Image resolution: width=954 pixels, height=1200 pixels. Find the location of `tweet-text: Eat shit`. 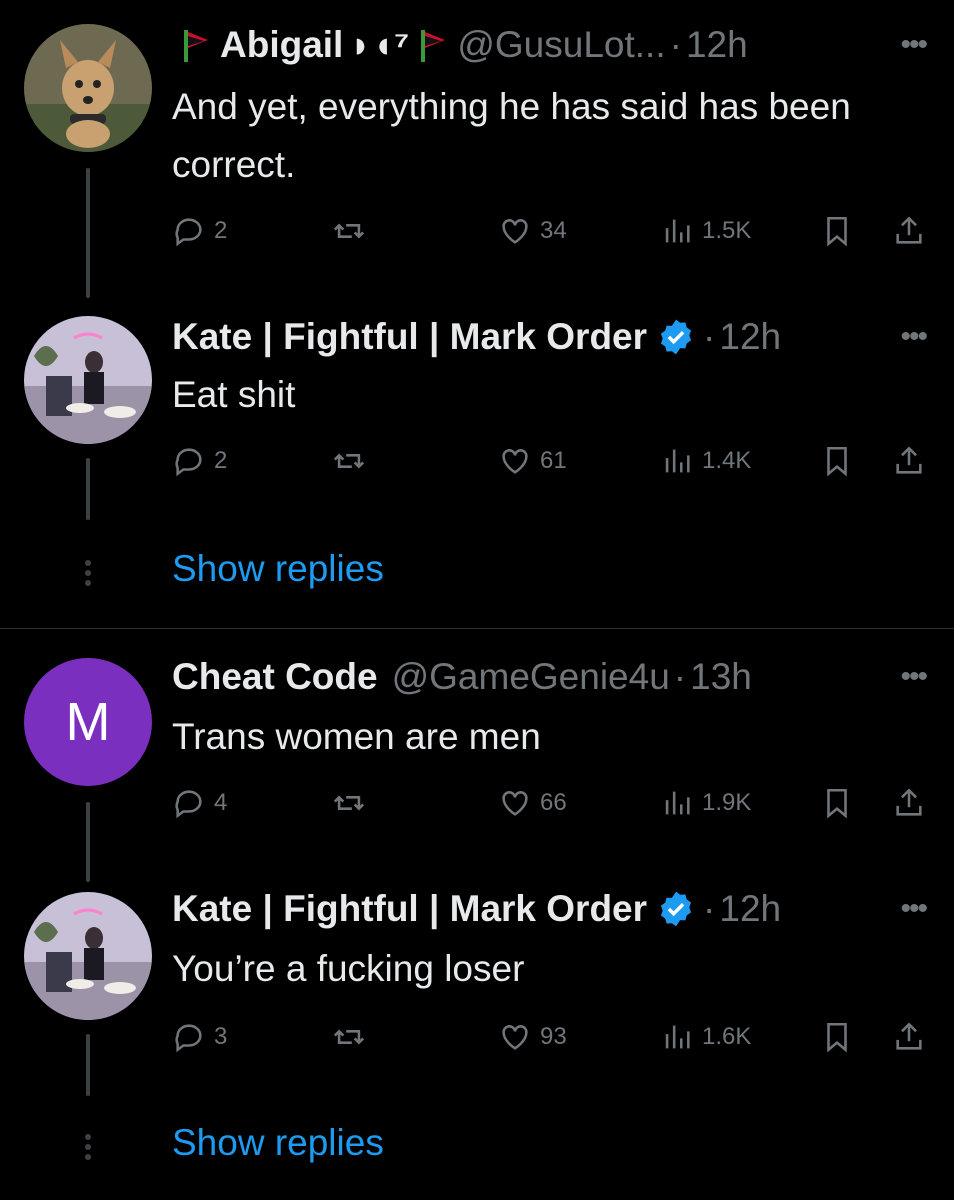

tweet-text: Eat shit is located at coordinates (234, 394).